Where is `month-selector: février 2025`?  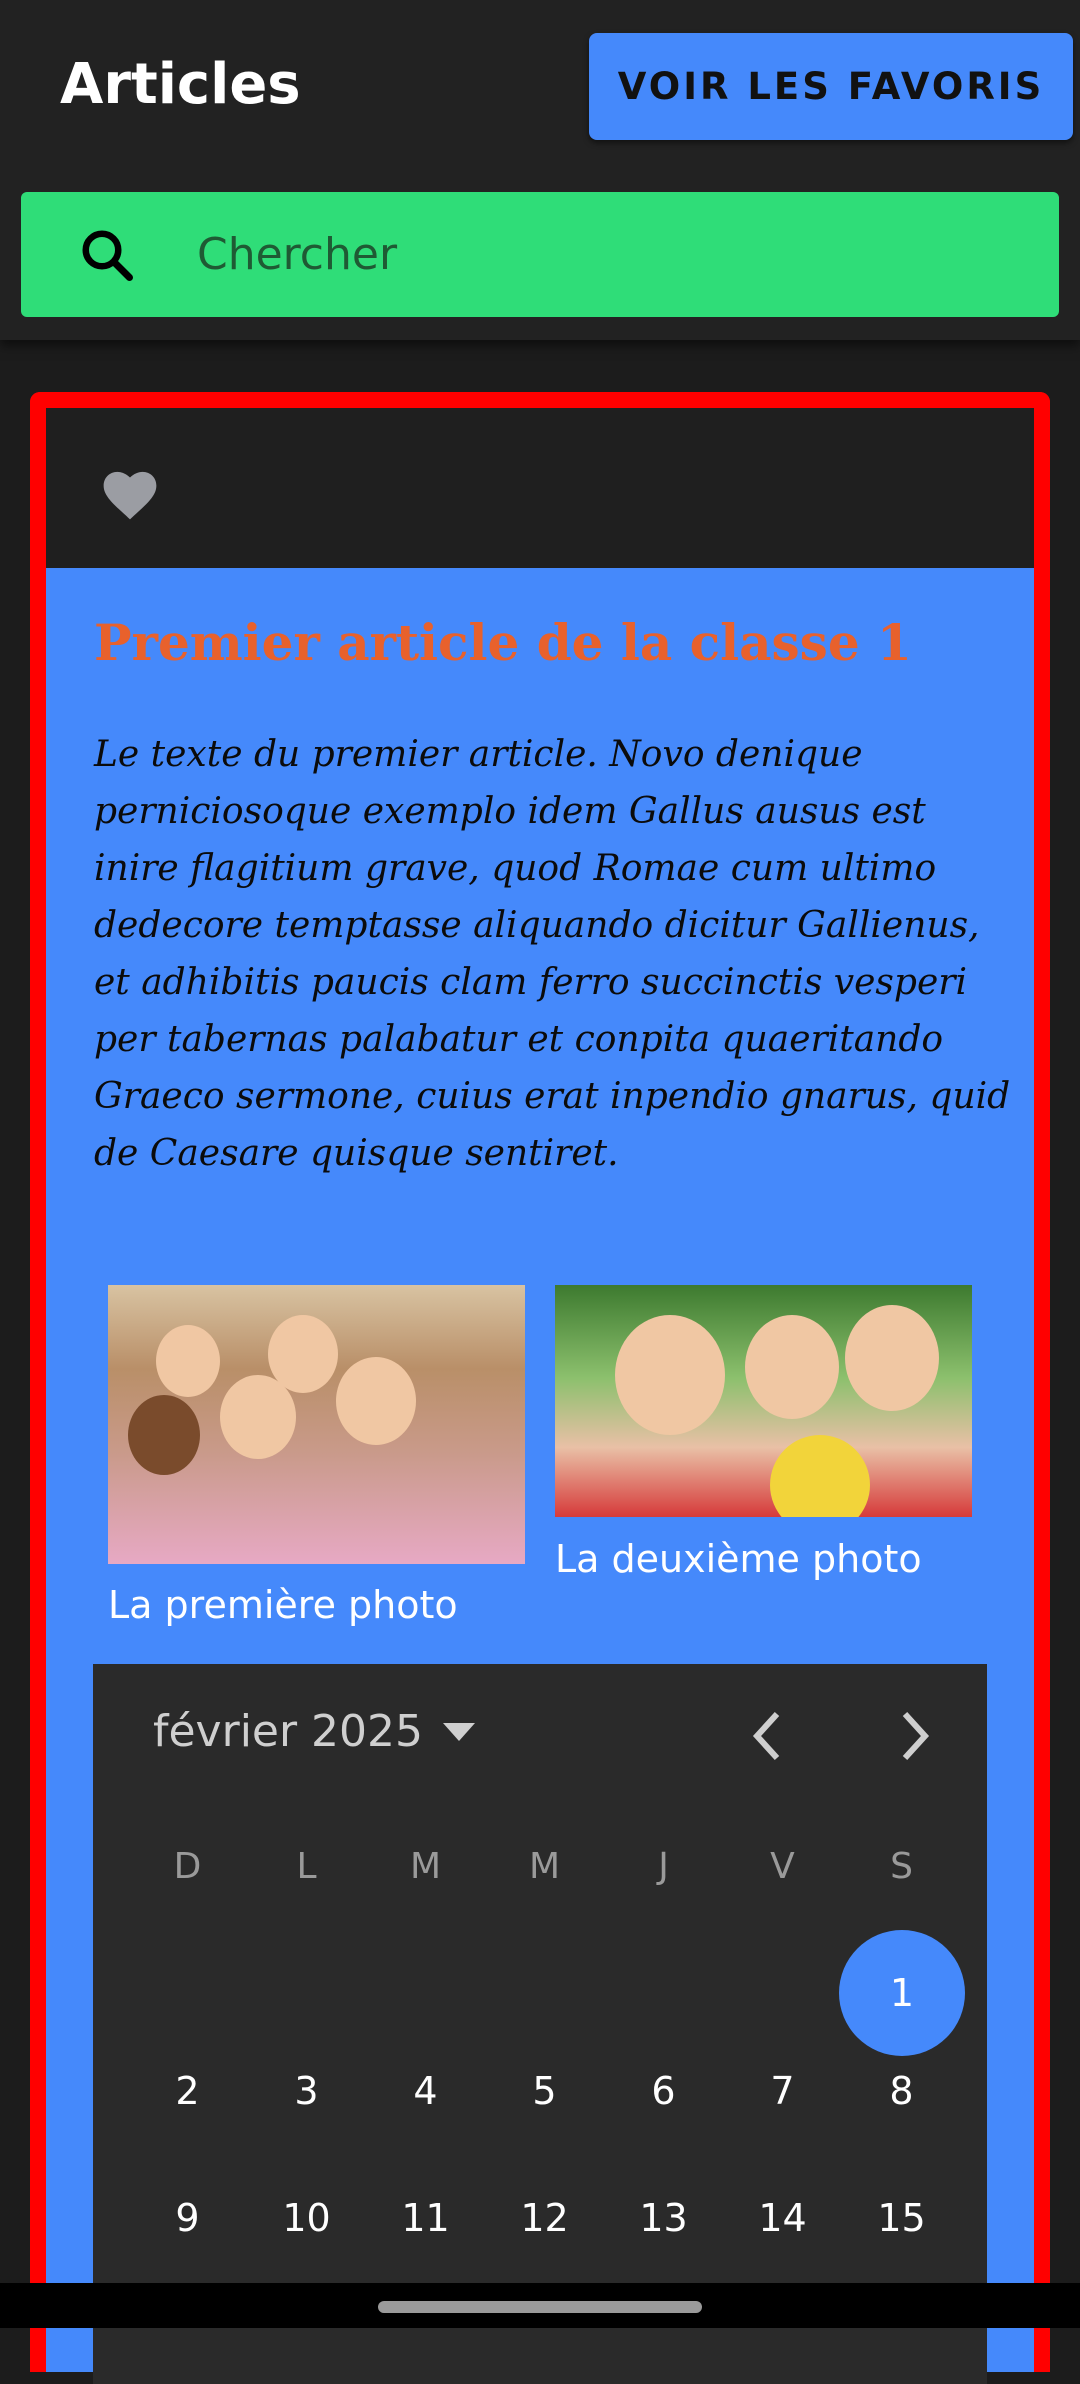
month-selector: février 2025 is located at coordinates (315, 1731).